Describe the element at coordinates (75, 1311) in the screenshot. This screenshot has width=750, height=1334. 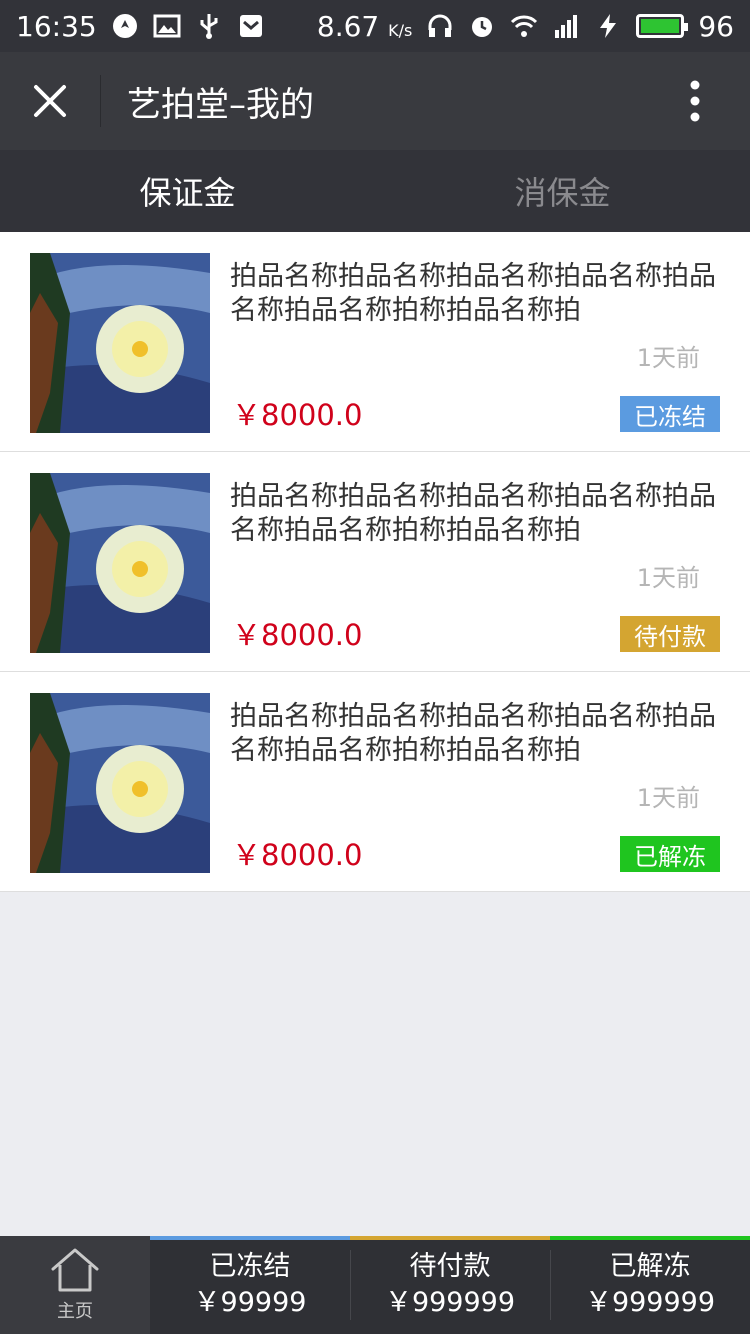
I see `home-label: 主页` at that location.